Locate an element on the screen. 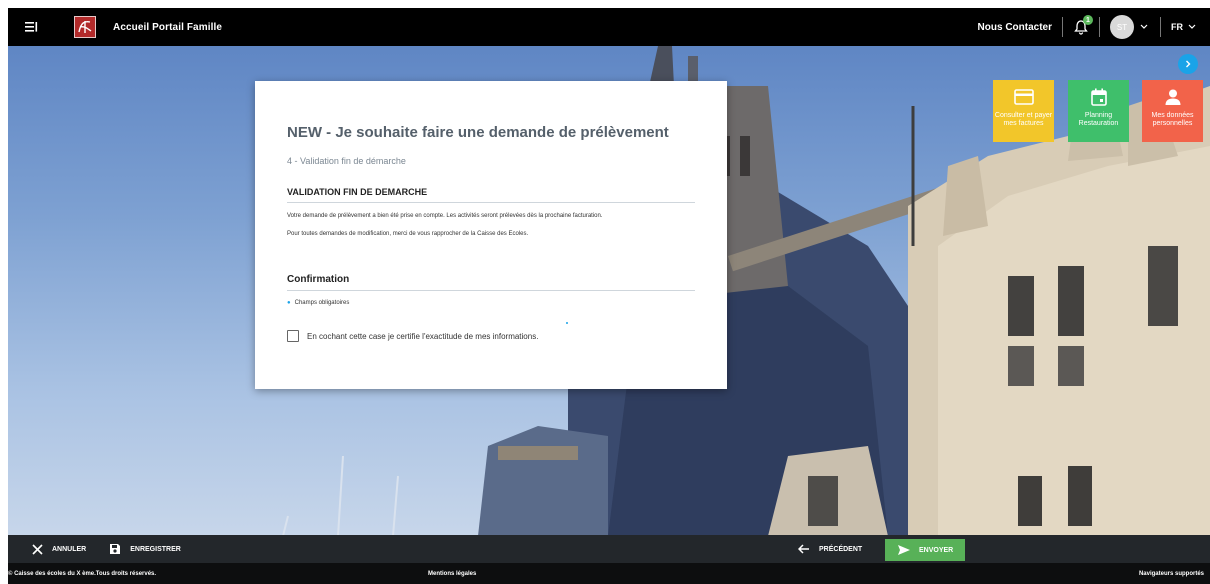  top-right-menu: Nous Contacter 1 ST FR is located at coordinates (1094, 27).